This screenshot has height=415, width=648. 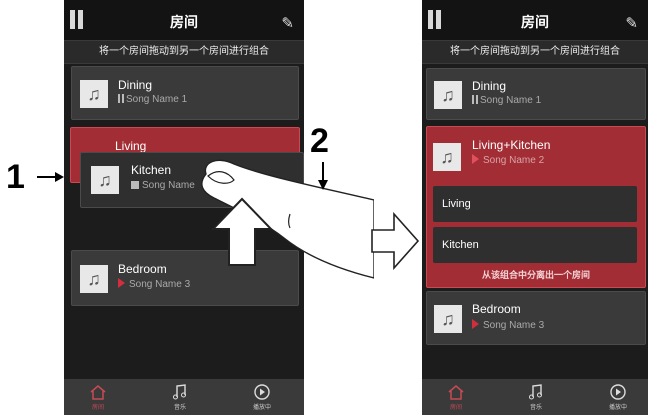 What do you see at coordinates (168, 185) in the screenshot?
I see `song-name: Song Name` at bounding box center [168, 185].